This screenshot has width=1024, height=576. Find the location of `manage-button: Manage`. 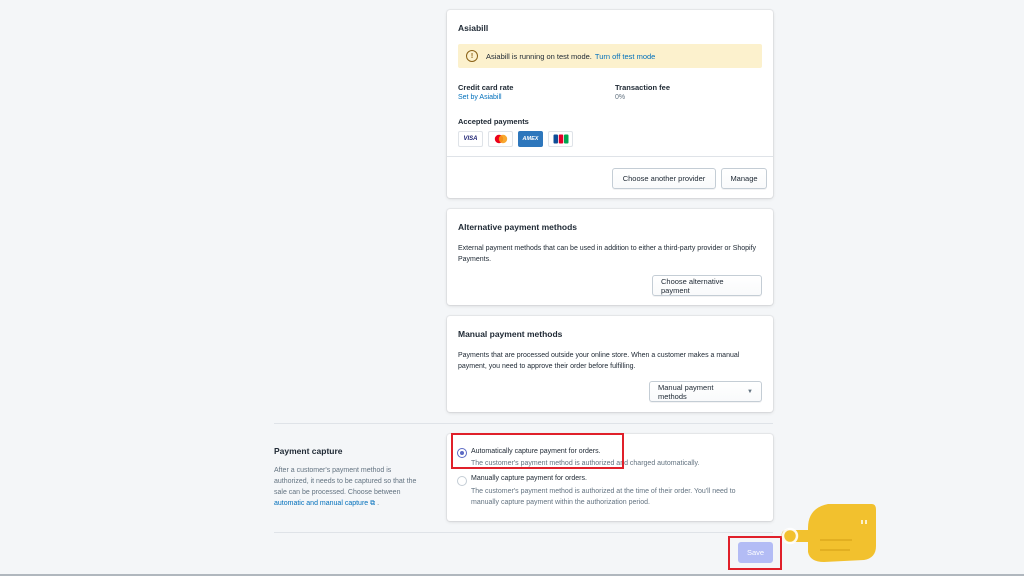

manage-button: Manage is located at coordinates (744, 178).